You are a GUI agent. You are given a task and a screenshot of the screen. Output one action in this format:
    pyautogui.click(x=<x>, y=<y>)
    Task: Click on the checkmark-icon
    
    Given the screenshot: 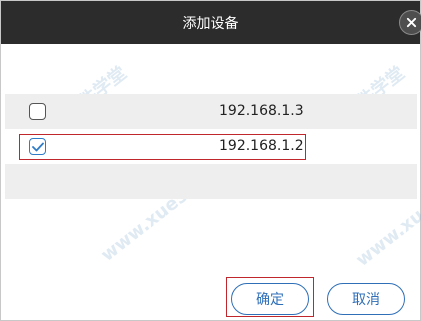 What is the action you would take?
    pyautogui.click(x=37, y=146)
    